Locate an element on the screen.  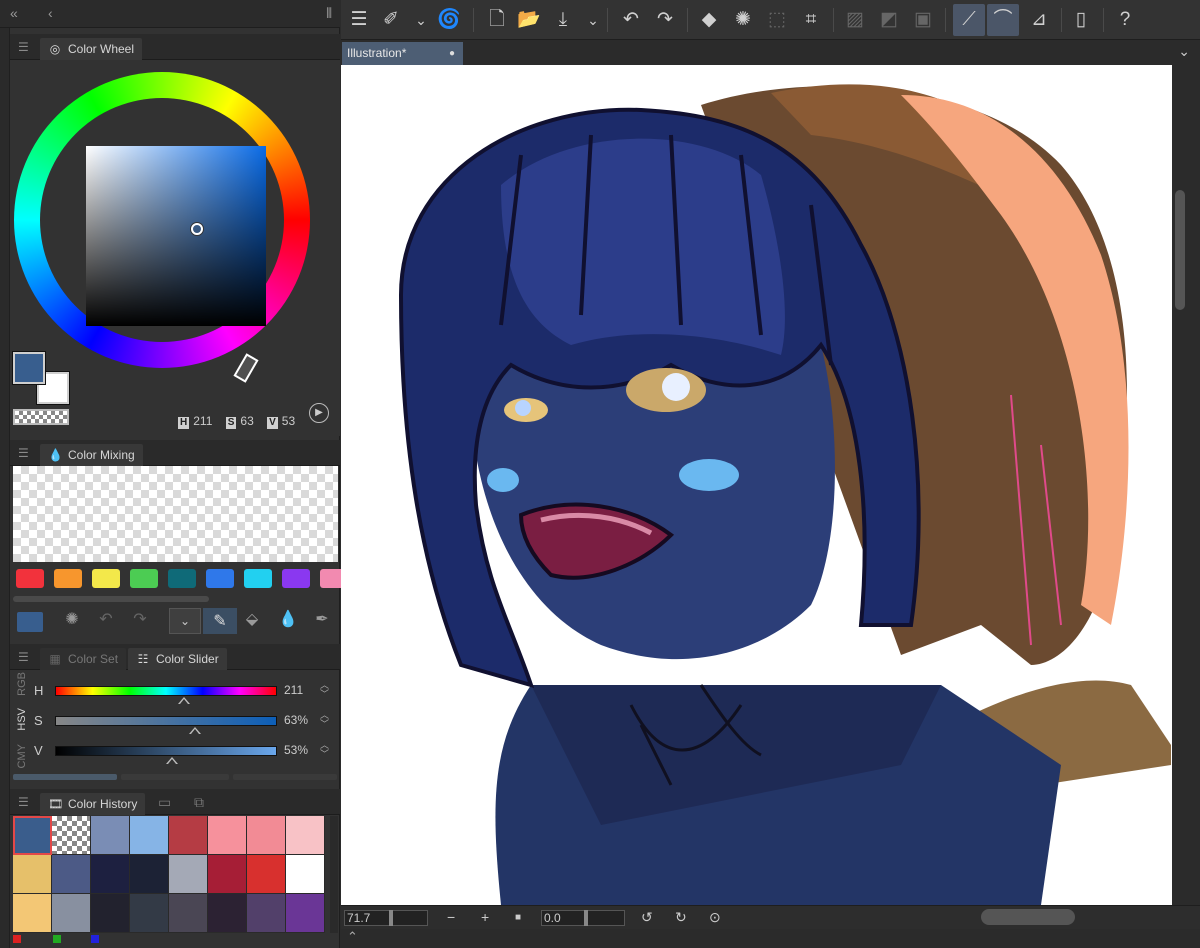
hue-slider is located at coordinates (166, 691).